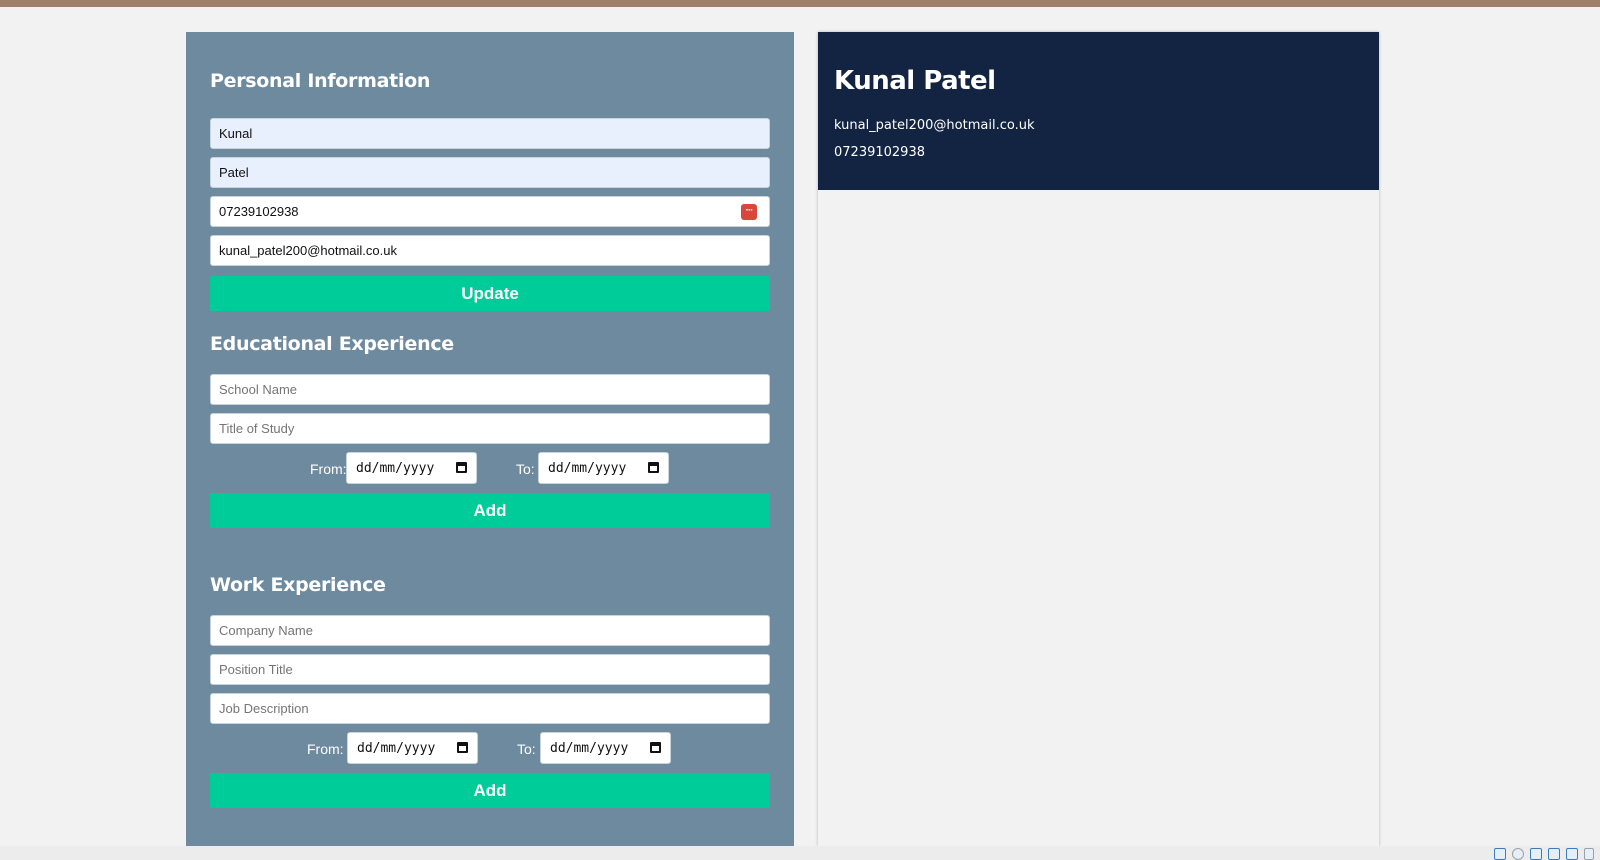 Image resolution: width=1600 pixels, height=860 pixels. What do you see at coordinates (490, 172) in the screenshot?
I see `last-name-input` at bounding box center [490, 172].